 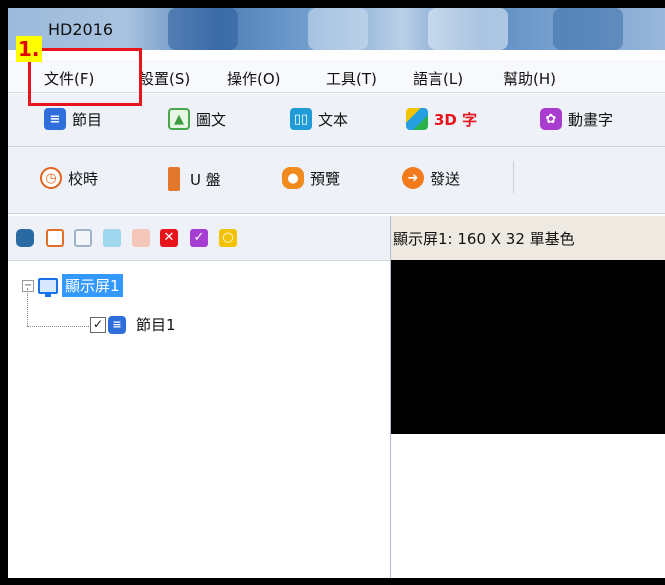 What do you see at coordinates (417, 119) in the screenshot?
I see `3d-cube-icon` at bounding box center [417, 119].